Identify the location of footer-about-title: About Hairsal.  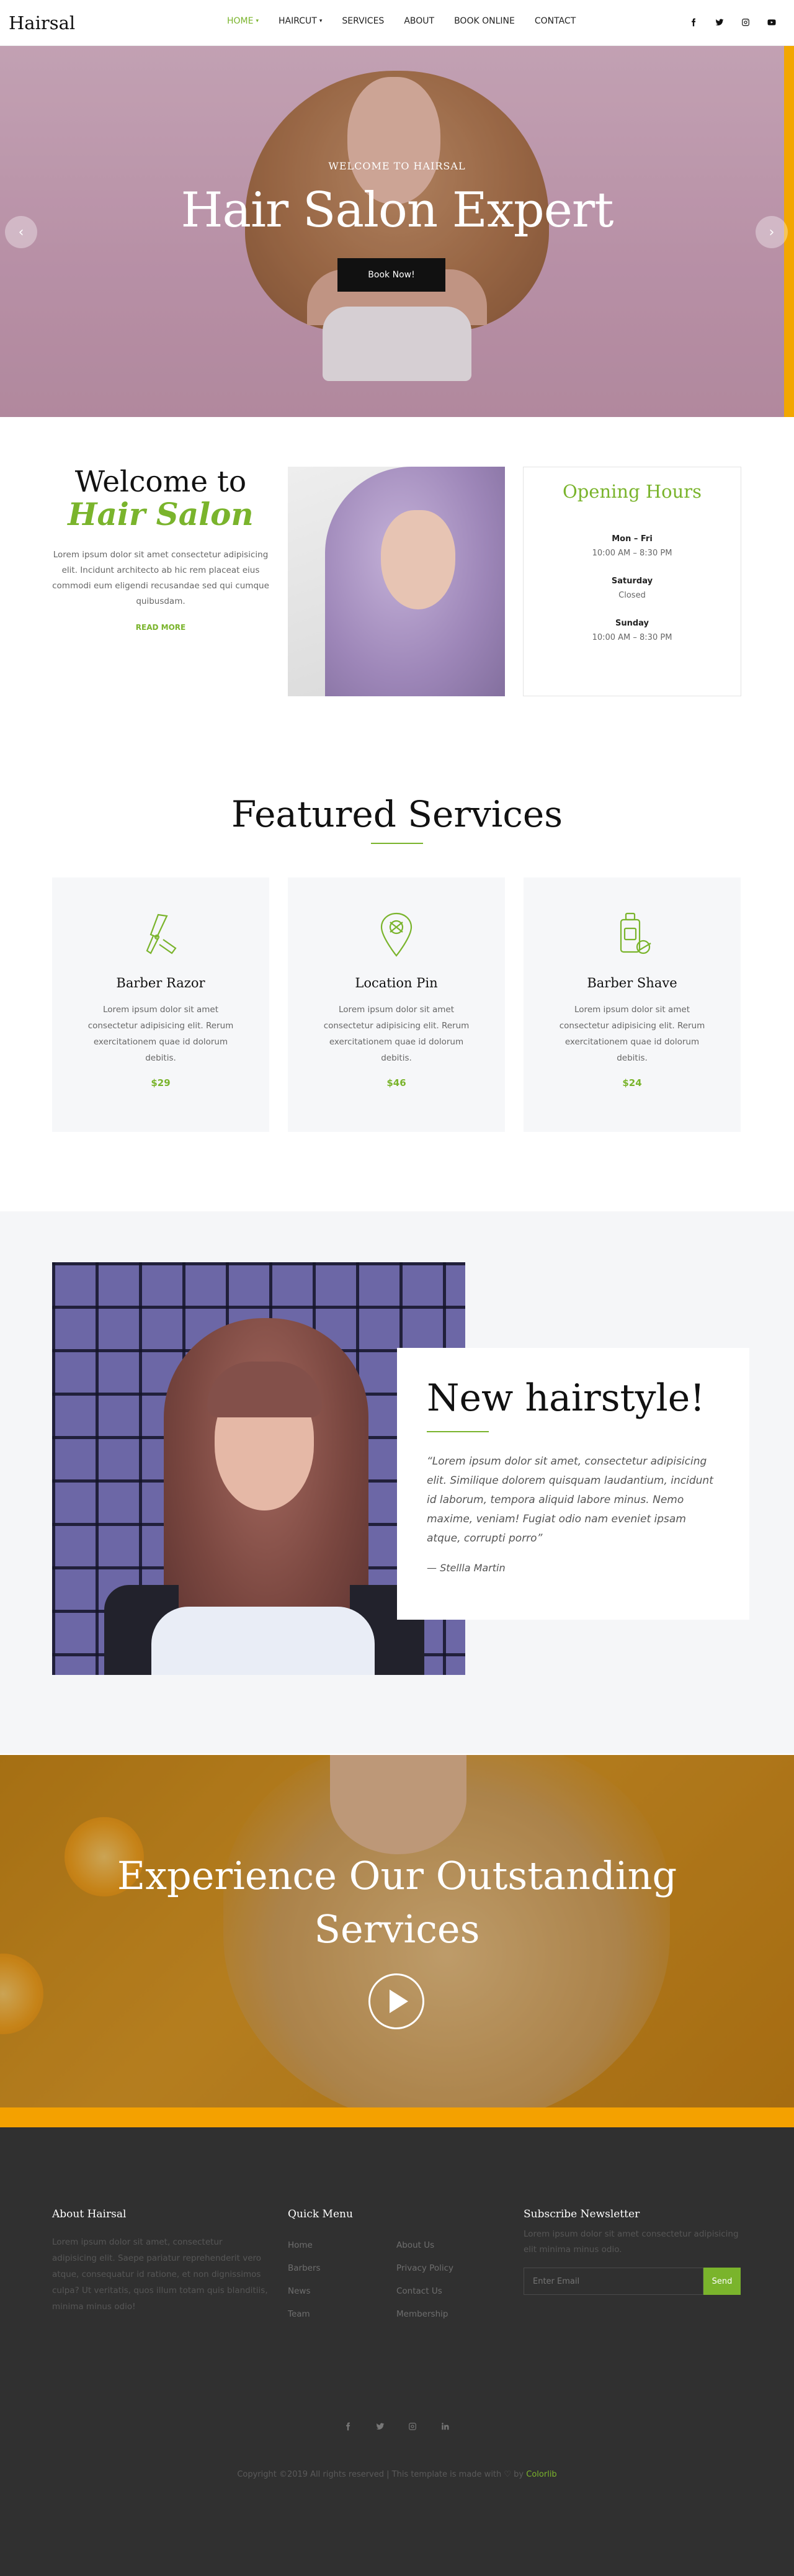
(90, 2214).